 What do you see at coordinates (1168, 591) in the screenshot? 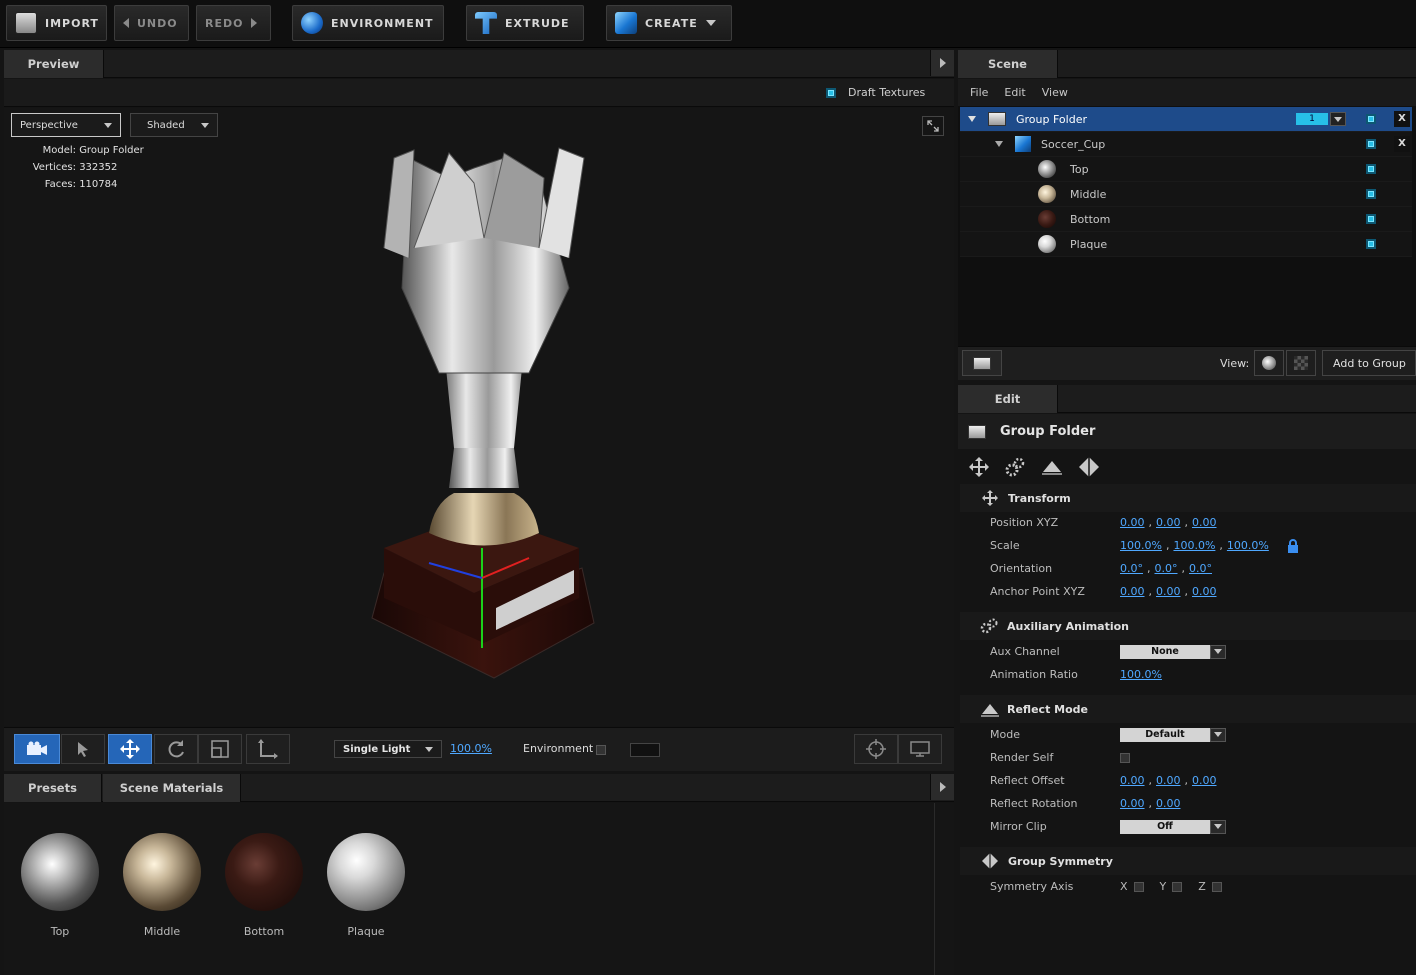
I see `anchor-y: 0.00` at bounding box center [1168, 591].